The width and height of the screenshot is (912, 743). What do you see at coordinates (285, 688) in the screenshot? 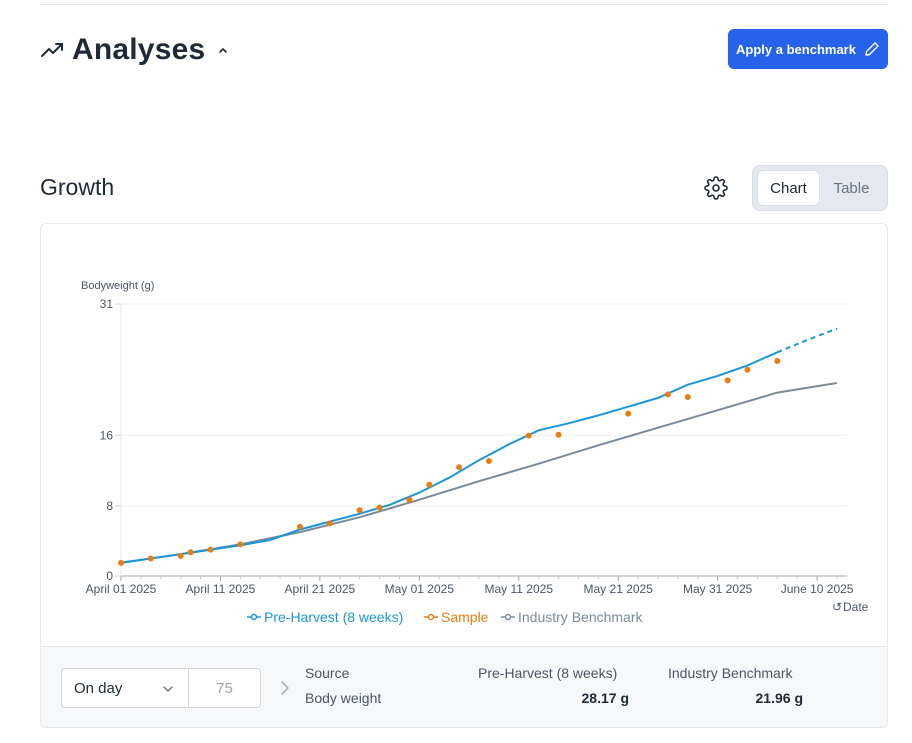
I see `chevron-right-icon` at bounding box center [285, 688].